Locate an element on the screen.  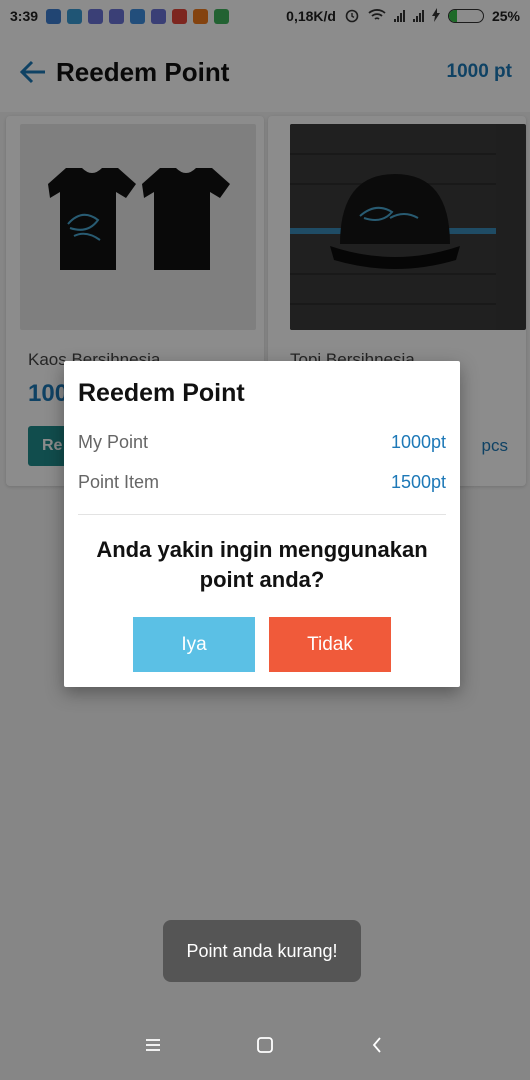
my-point-value: 1000pt is located at coordinates (418, 441).